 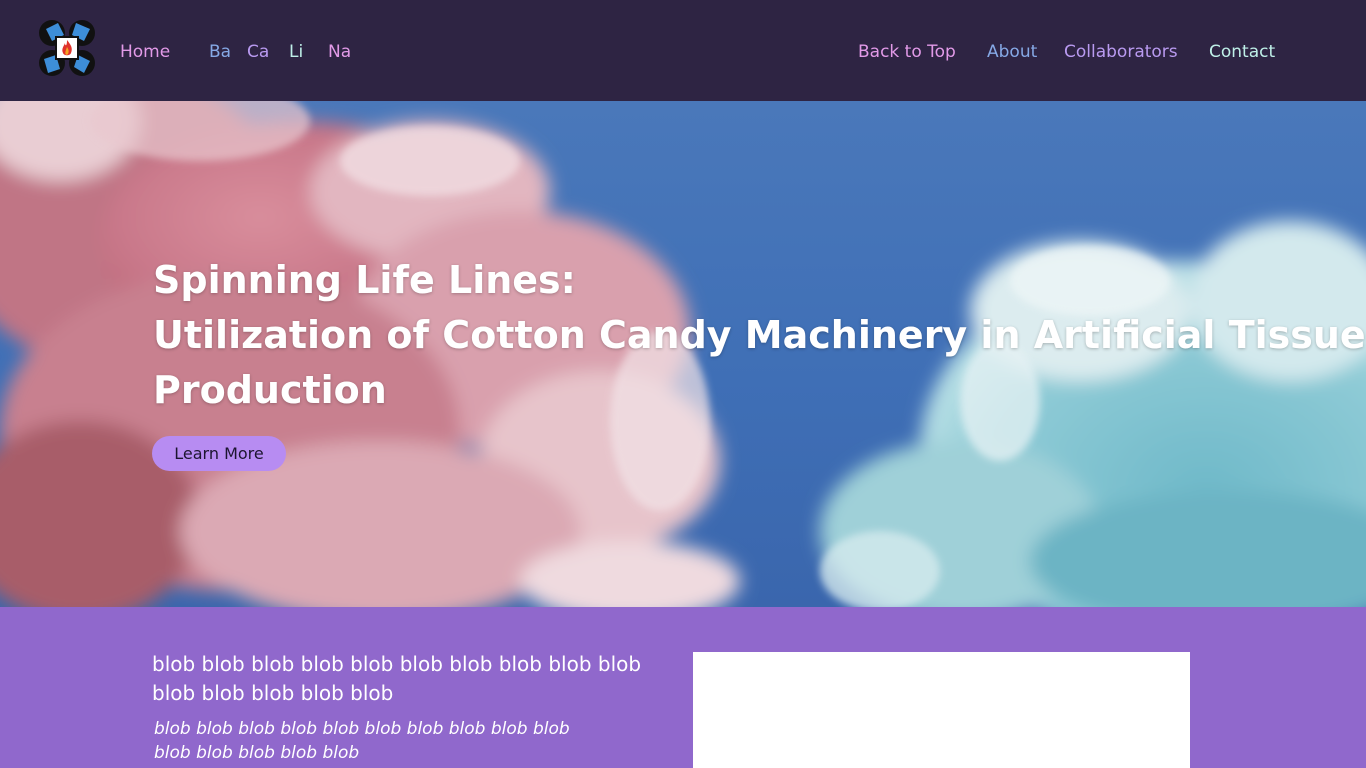 I want to click on nav-element-li-link: Li, so click(x=296, y=52).